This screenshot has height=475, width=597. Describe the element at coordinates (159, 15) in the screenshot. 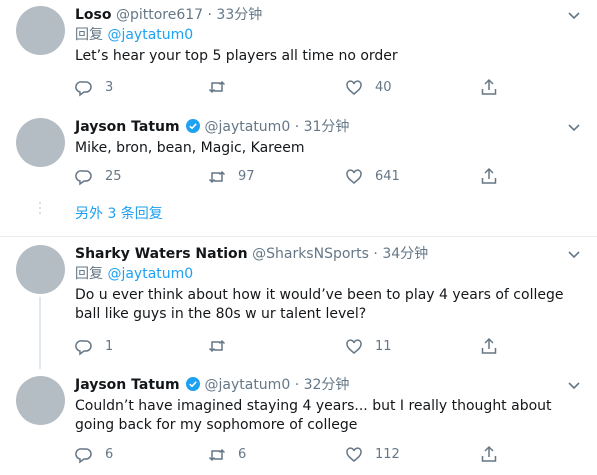

I see `user-handle: @pittore617` at that location.